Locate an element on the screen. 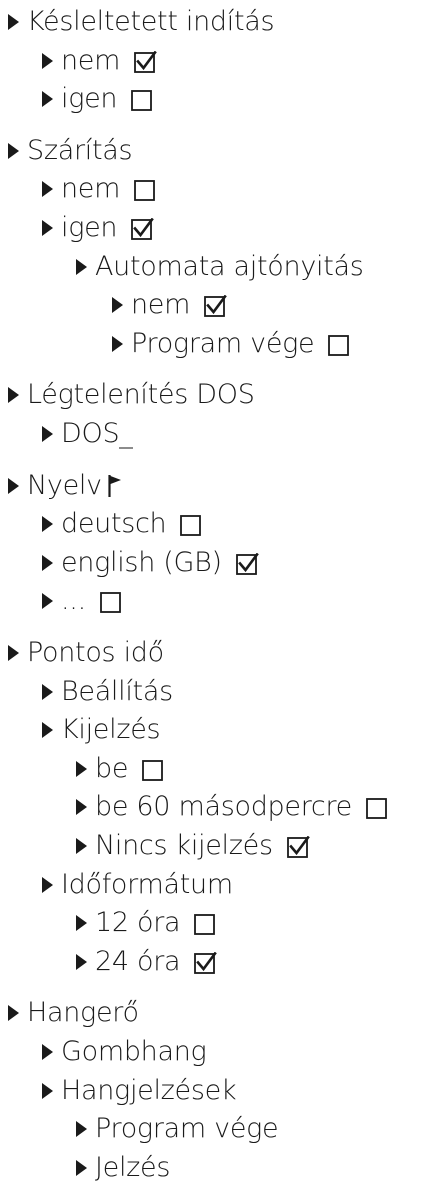 The width and height of the screenshot is (429, 1186). menu-item-24-ora: 24 óra is located at coordinates (147, 962).